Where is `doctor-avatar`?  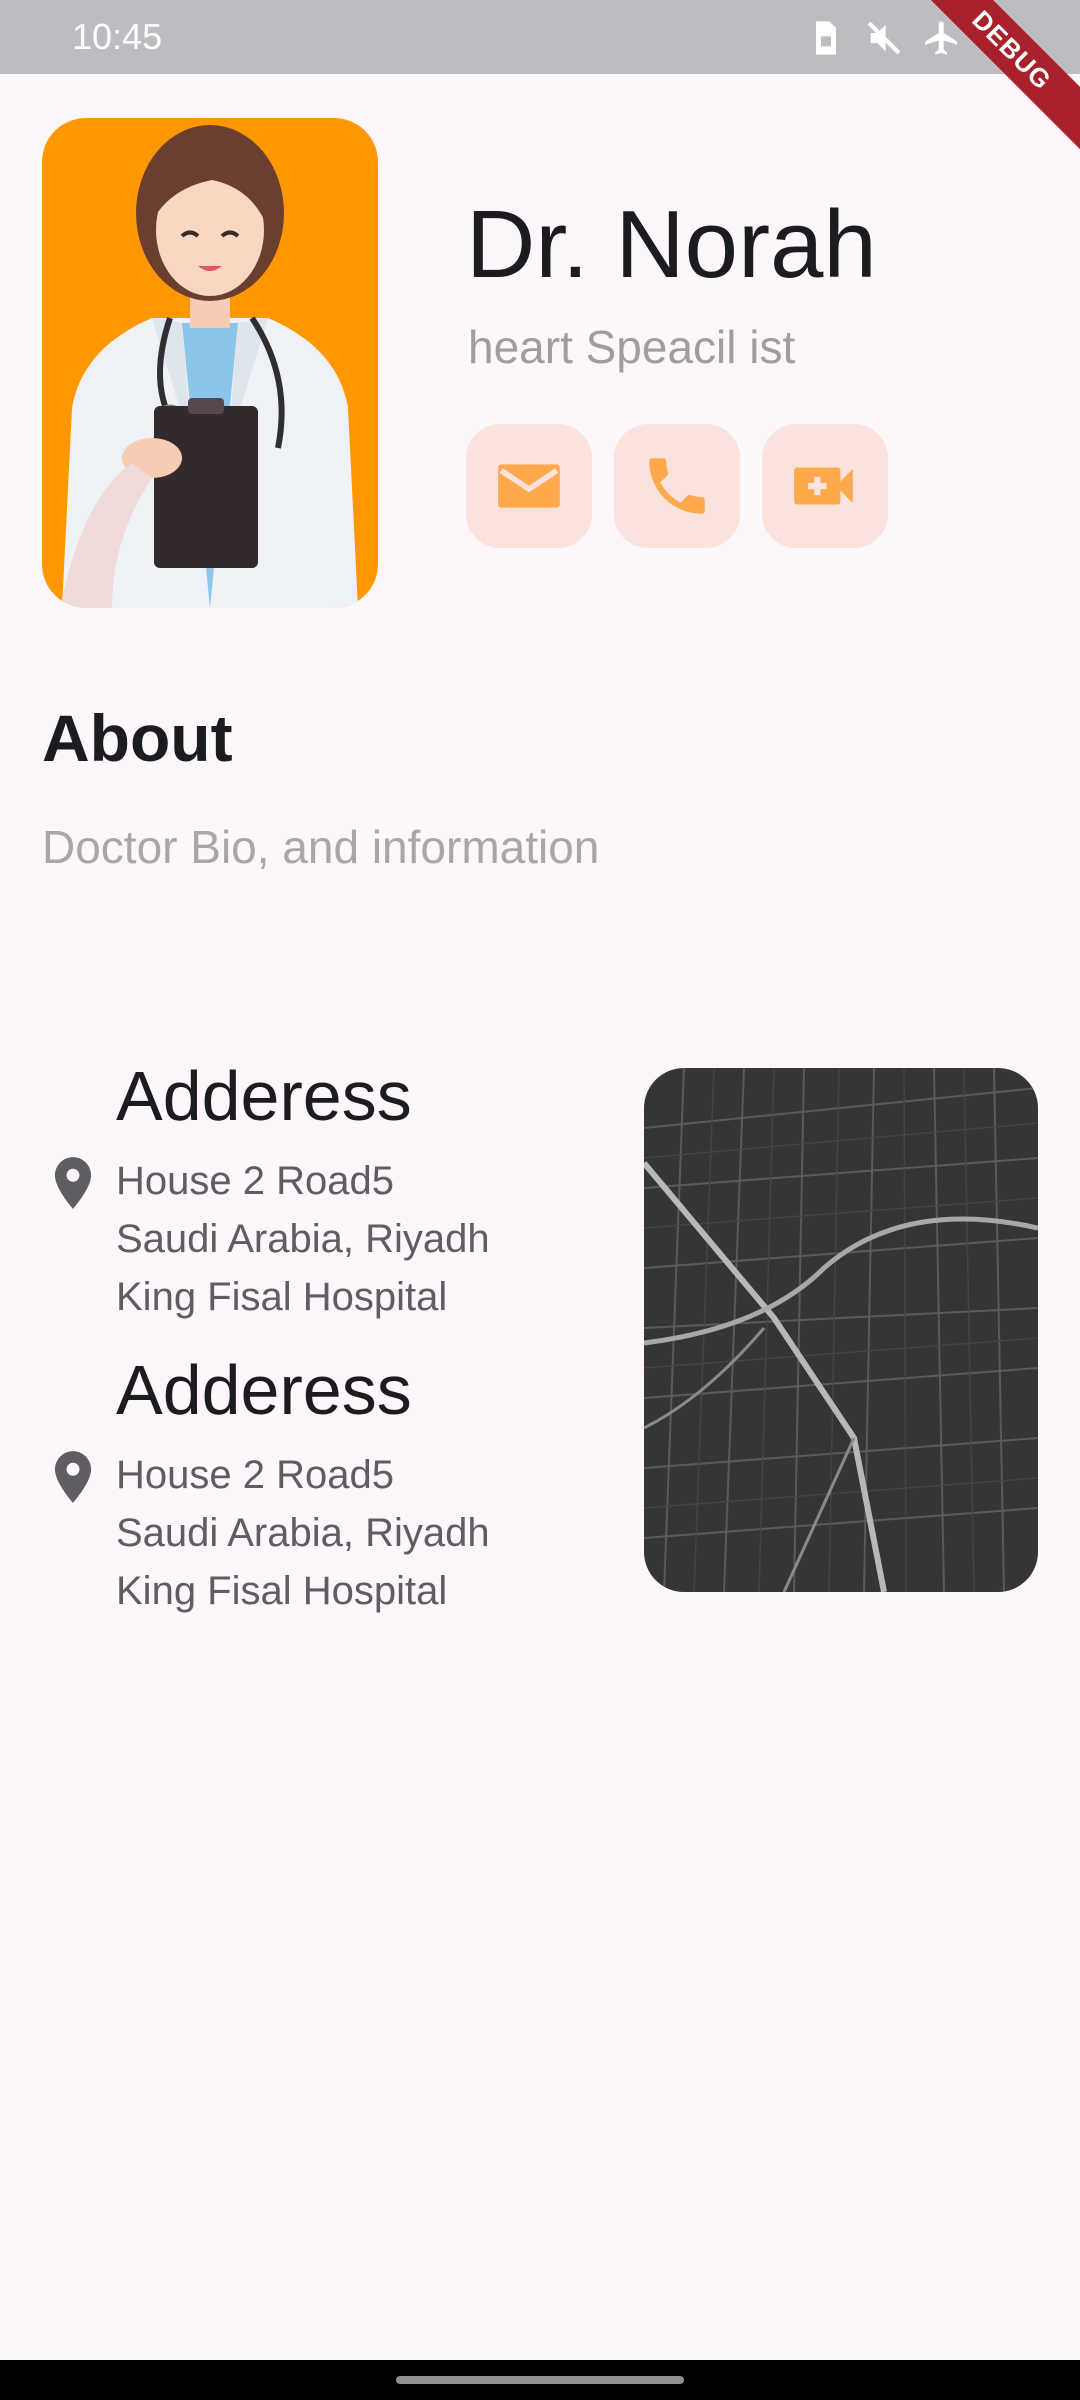
doctor-avatar is located at coordinates (210, 363).